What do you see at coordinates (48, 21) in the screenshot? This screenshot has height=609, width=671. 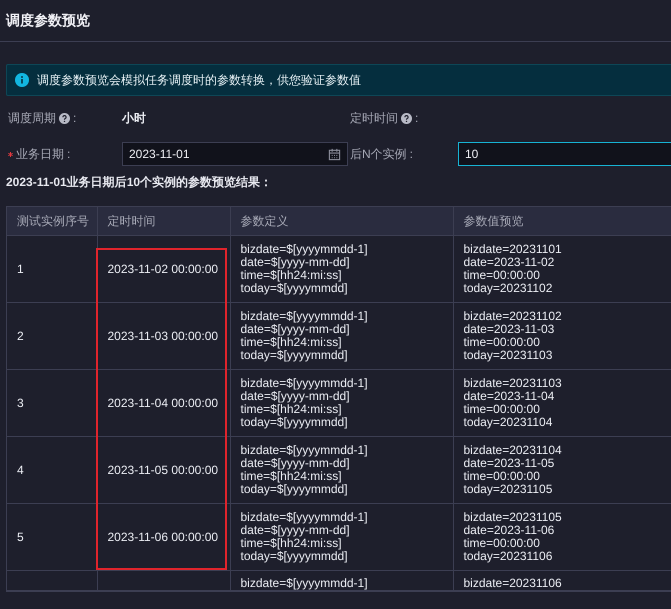 I see `dialog-title: 调度参数预览` at bounding box center [48, 21].